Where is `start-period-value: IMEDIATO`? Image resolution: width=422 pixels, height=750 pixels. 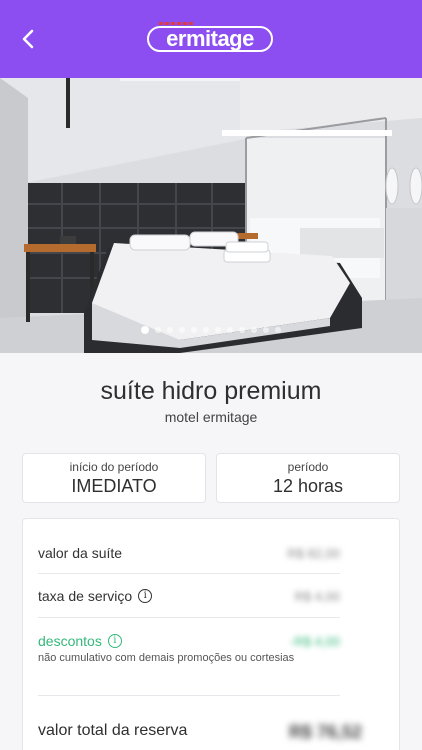
start-period-value: IMEDIATO is located at coordinates (114, 486).